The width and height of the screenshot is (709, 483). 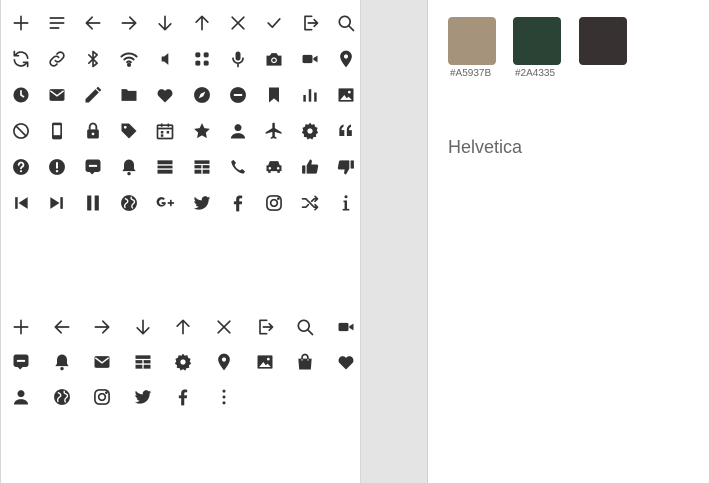 What do you see at coordinates (165, 131) in the screenshot?
I see `calendar-icon` at bounding box center [165, 131].